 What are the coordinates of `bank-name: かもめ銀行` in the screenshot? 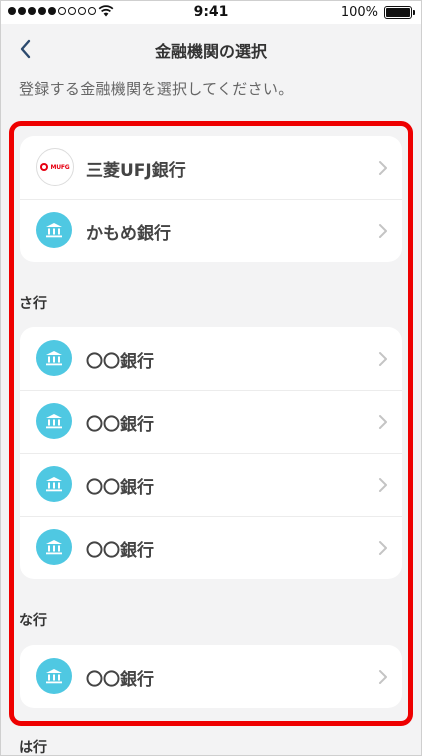 It's located at (128, 234).